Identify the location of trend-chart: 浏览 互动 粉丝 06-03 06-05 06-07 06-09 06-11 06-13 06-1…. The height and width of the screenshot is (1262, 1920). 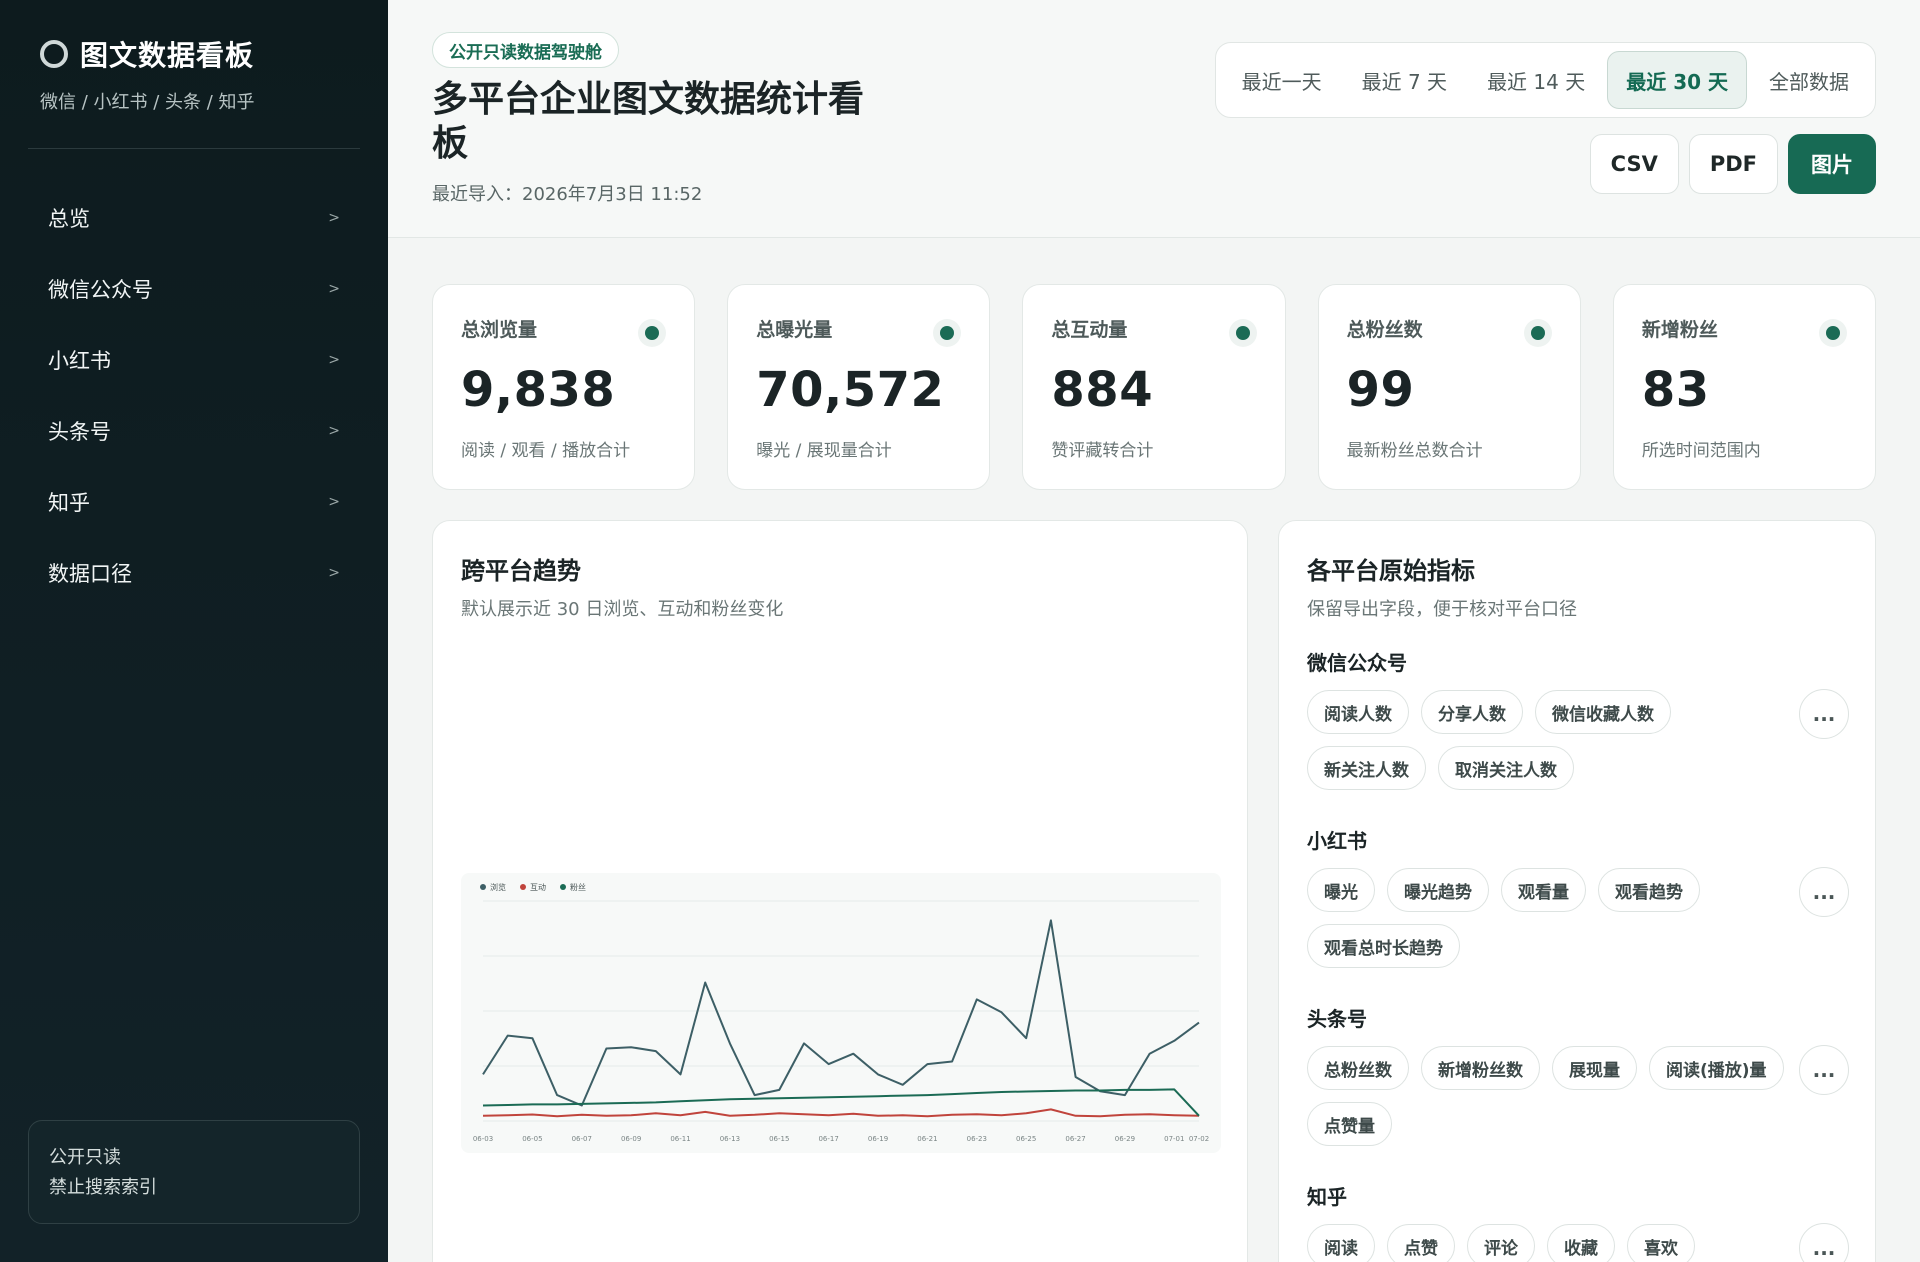
(841, 1012).